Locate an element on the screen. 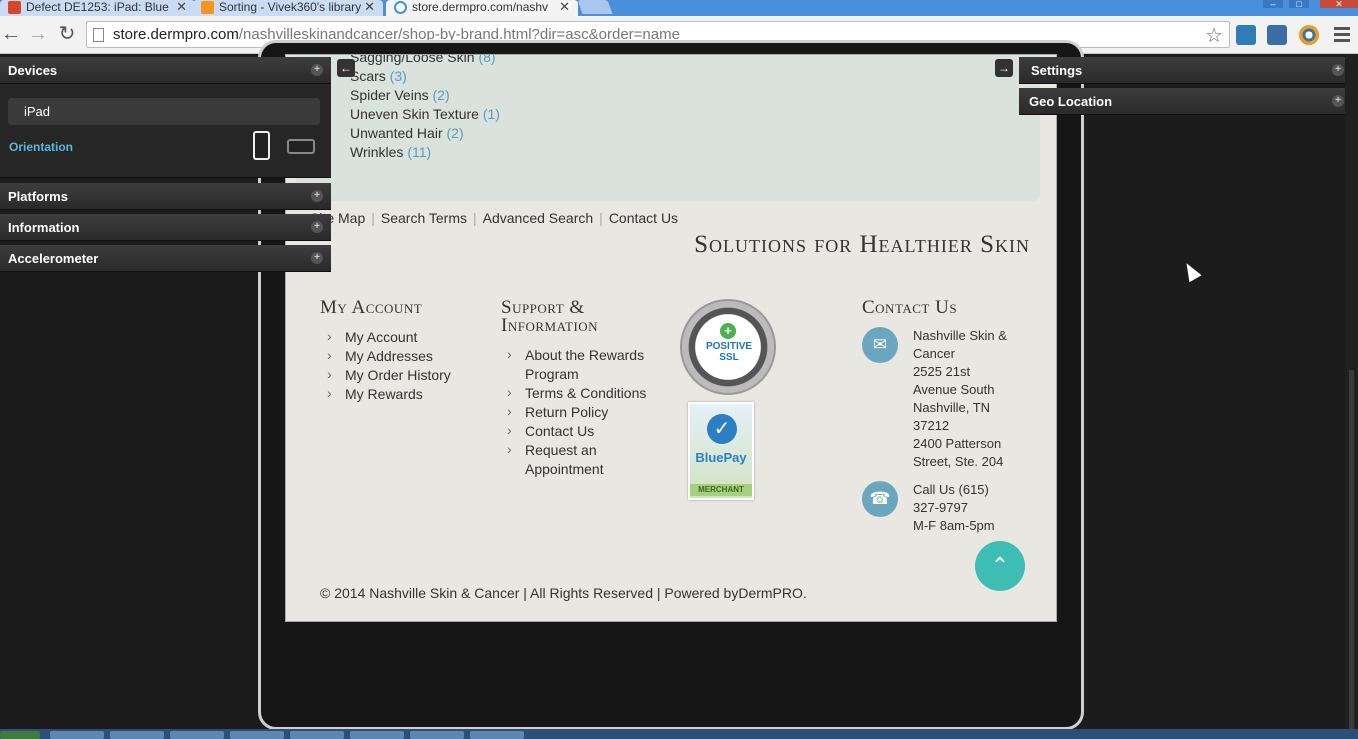 This screenshot has width=1358, height=739. link-contact-us: Contact Us is located at coordinates (581, 431).